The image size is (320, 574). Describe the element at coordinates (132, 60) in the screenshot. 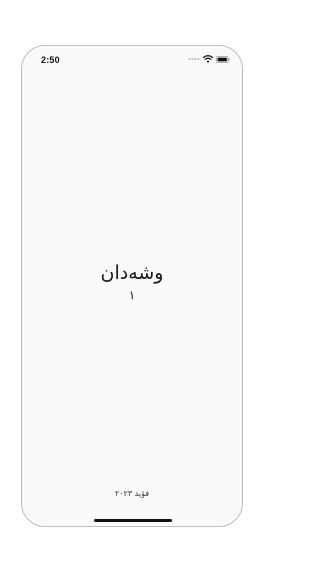

I see `status-bar: 2:50` at that location.